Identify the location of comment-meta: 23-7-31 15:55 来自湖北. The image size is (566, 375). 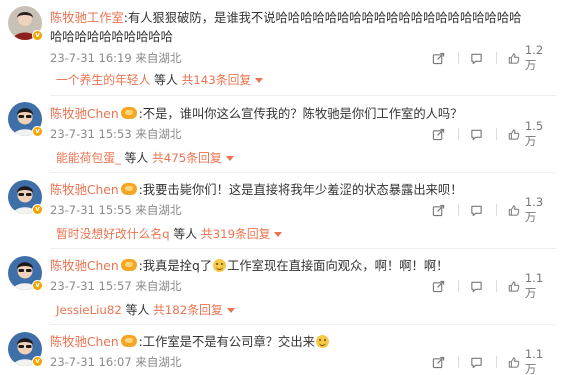
(115, 210).